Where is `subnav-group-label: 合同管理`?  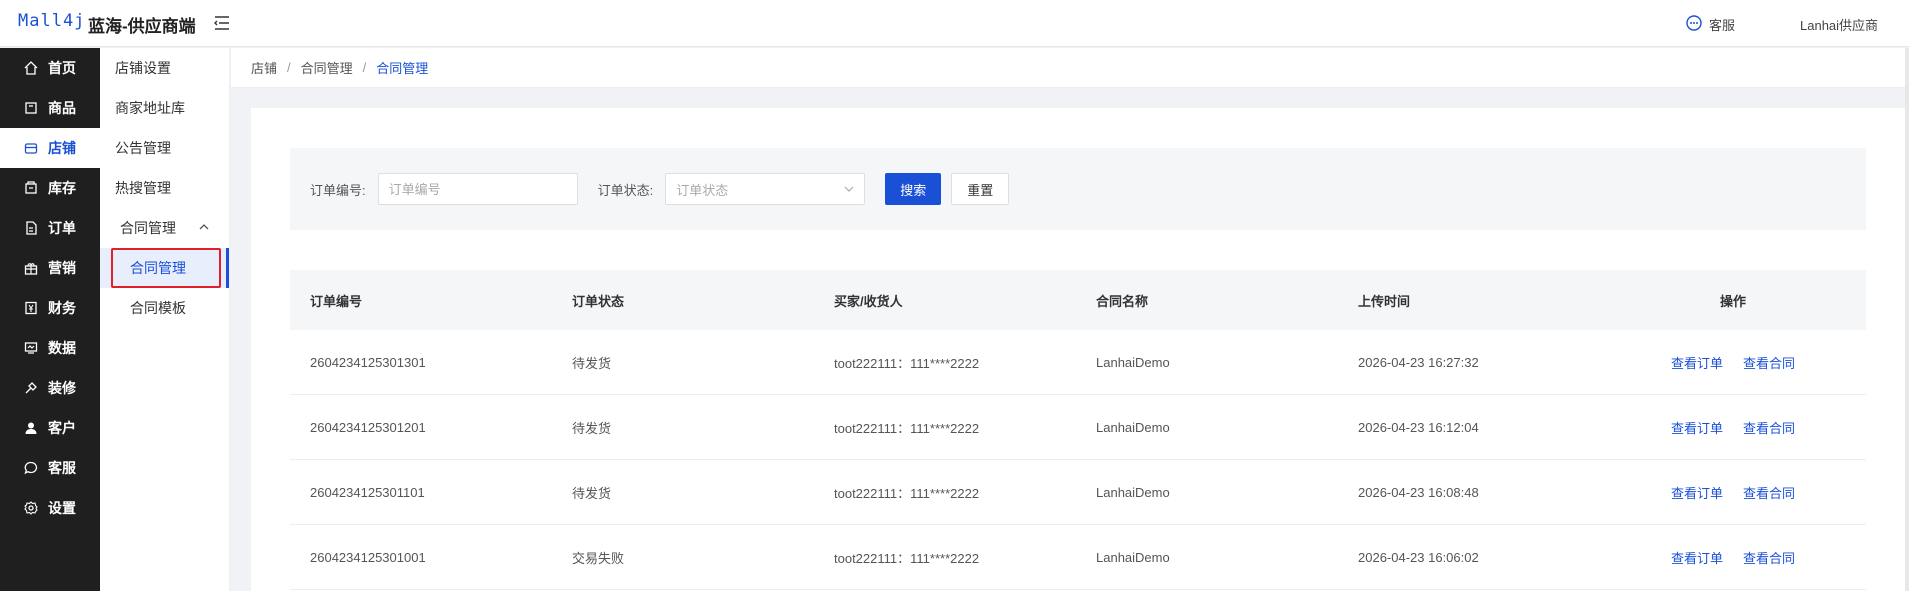 subnav-group-label: 合同管理 is located at coordinates (148, 228).